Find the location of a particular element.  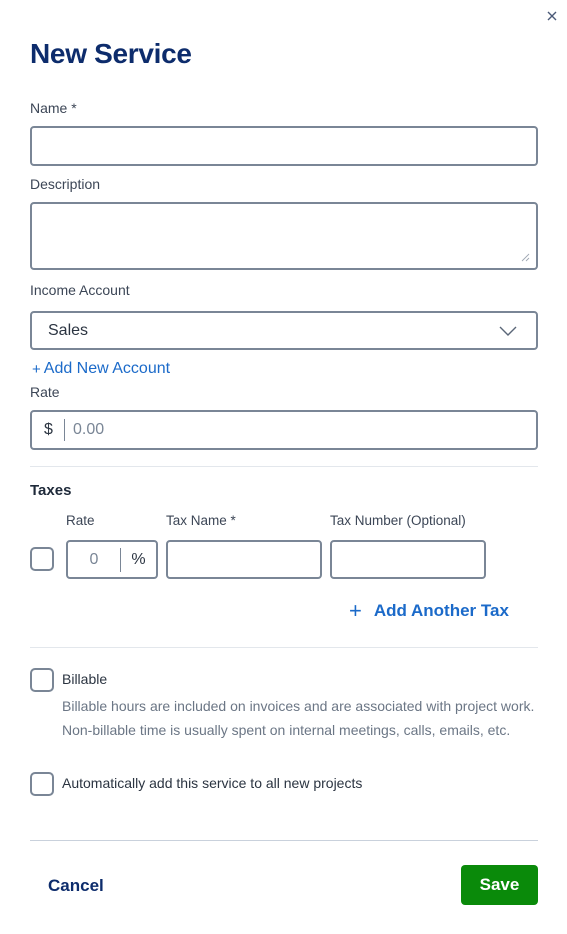

billable-checkbox is located at coordinates (42, 680).